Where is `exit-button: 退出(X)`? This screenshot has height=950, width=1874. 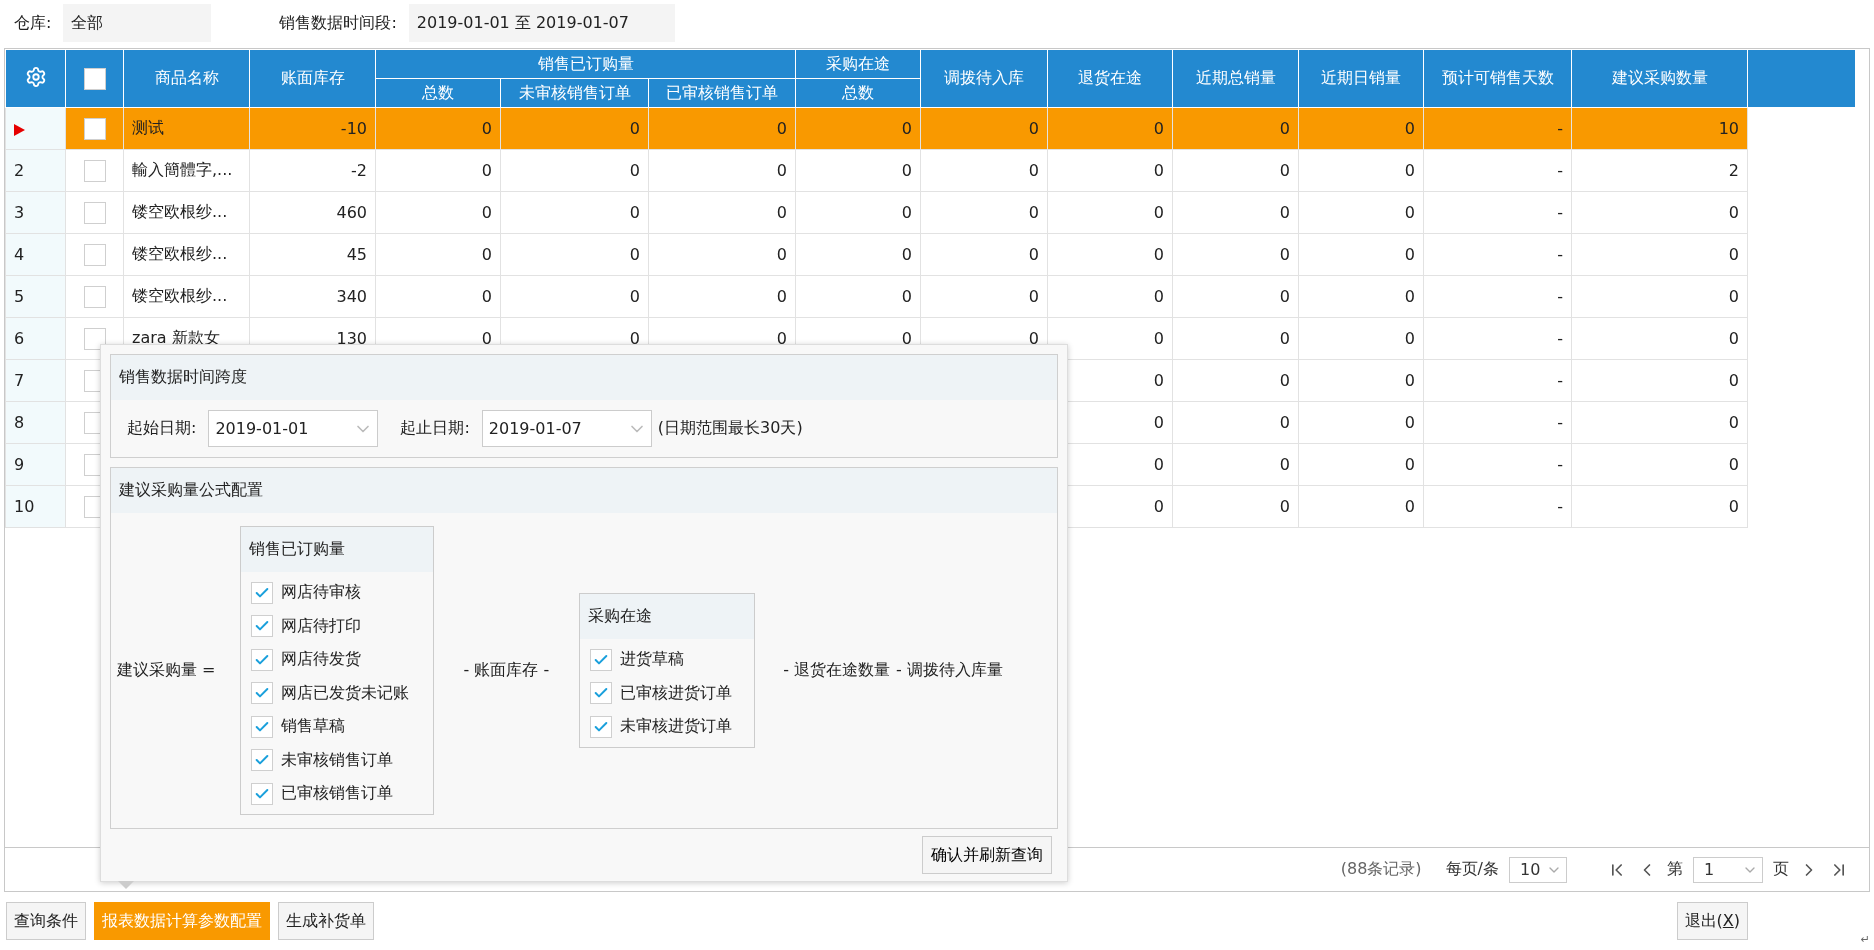 exit-button: 退出(X) is located at coordinates (1712, 921).